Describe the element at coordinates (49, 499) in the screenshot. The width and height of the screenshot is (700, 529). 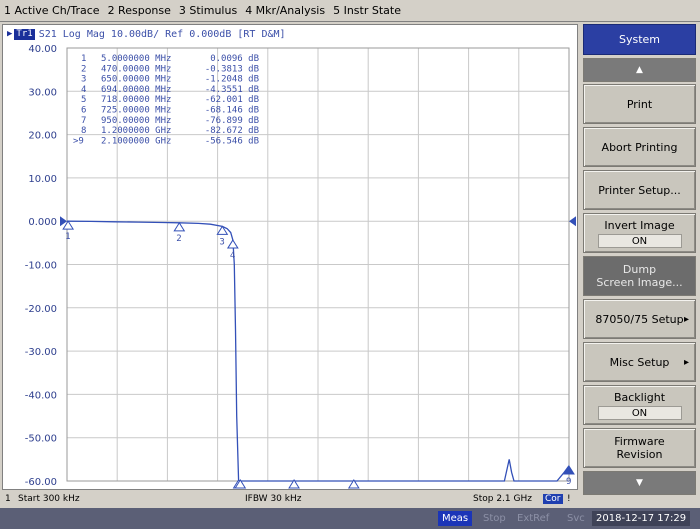
I see `start-frequency: Start 300 kHz` at that location.